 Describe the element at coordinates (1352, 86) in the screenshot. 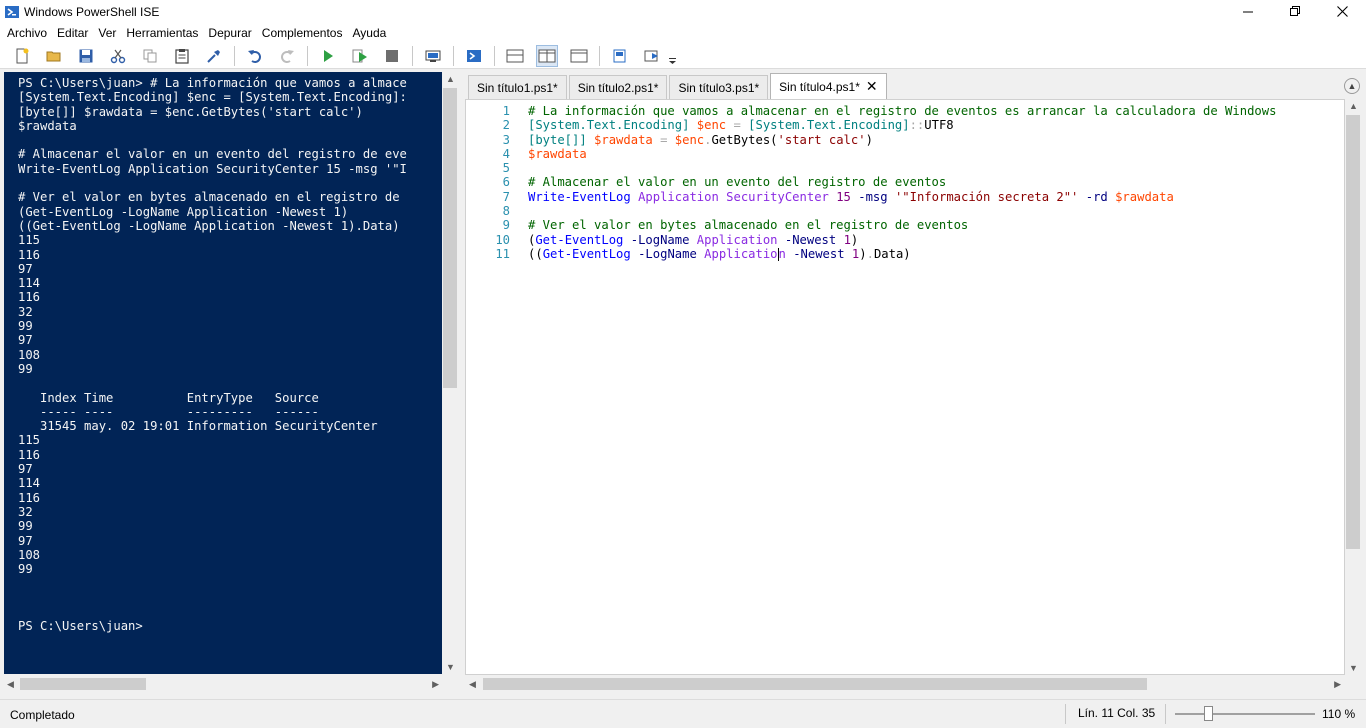

I see `collapse-script-pane-button: ▲` at that location.